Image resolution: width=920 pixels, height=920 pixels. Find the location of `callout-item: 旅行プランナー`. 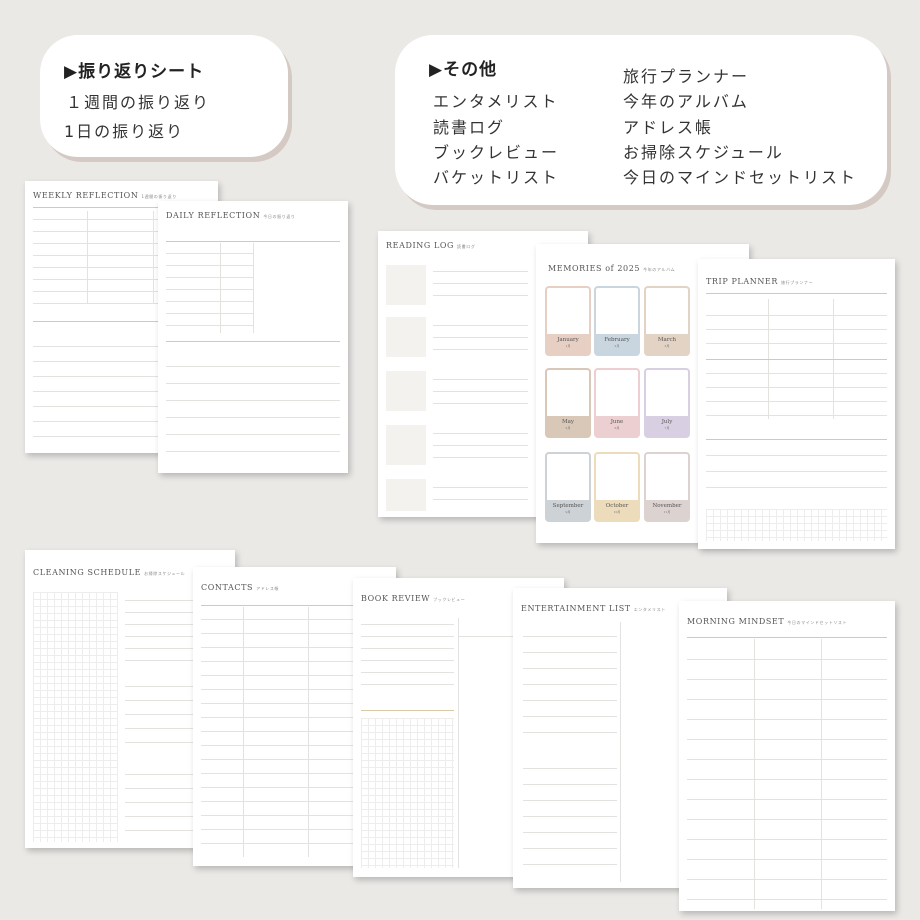

callout-item: 旅行プランナー is located at coordinates (686, 76).